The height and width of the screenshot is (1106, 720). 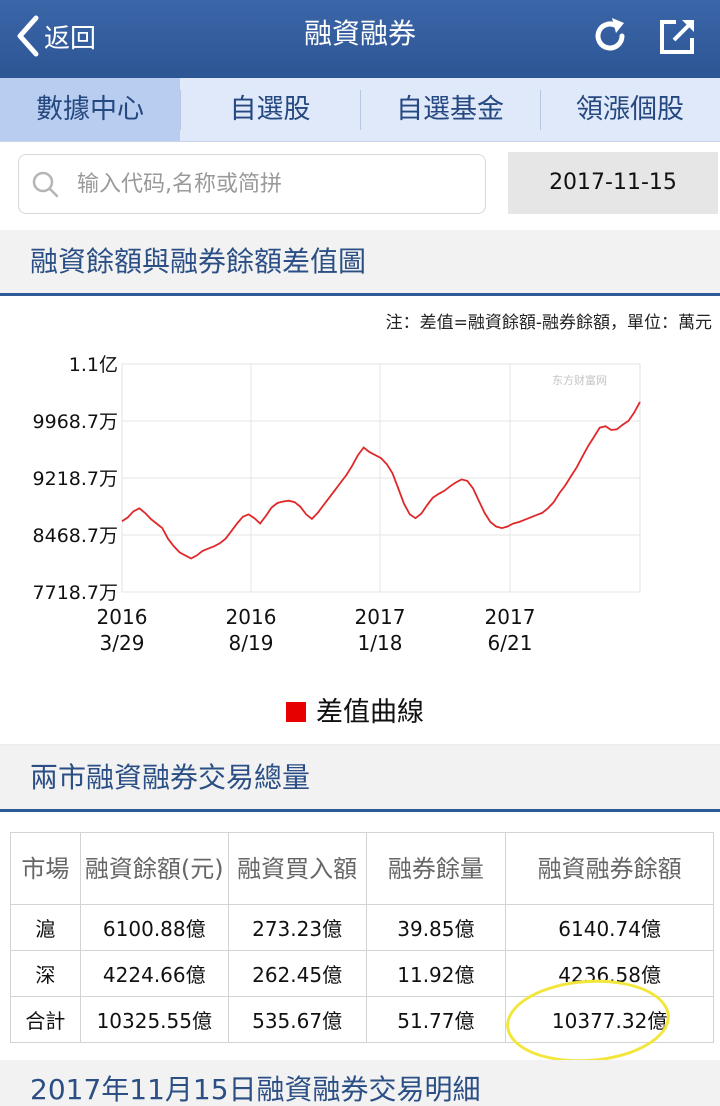 What do you see at coordinates (297, 1019) in the screenshot?
I see `cell-margin-buy: 535.67億` at bounding box center [297, 1019].